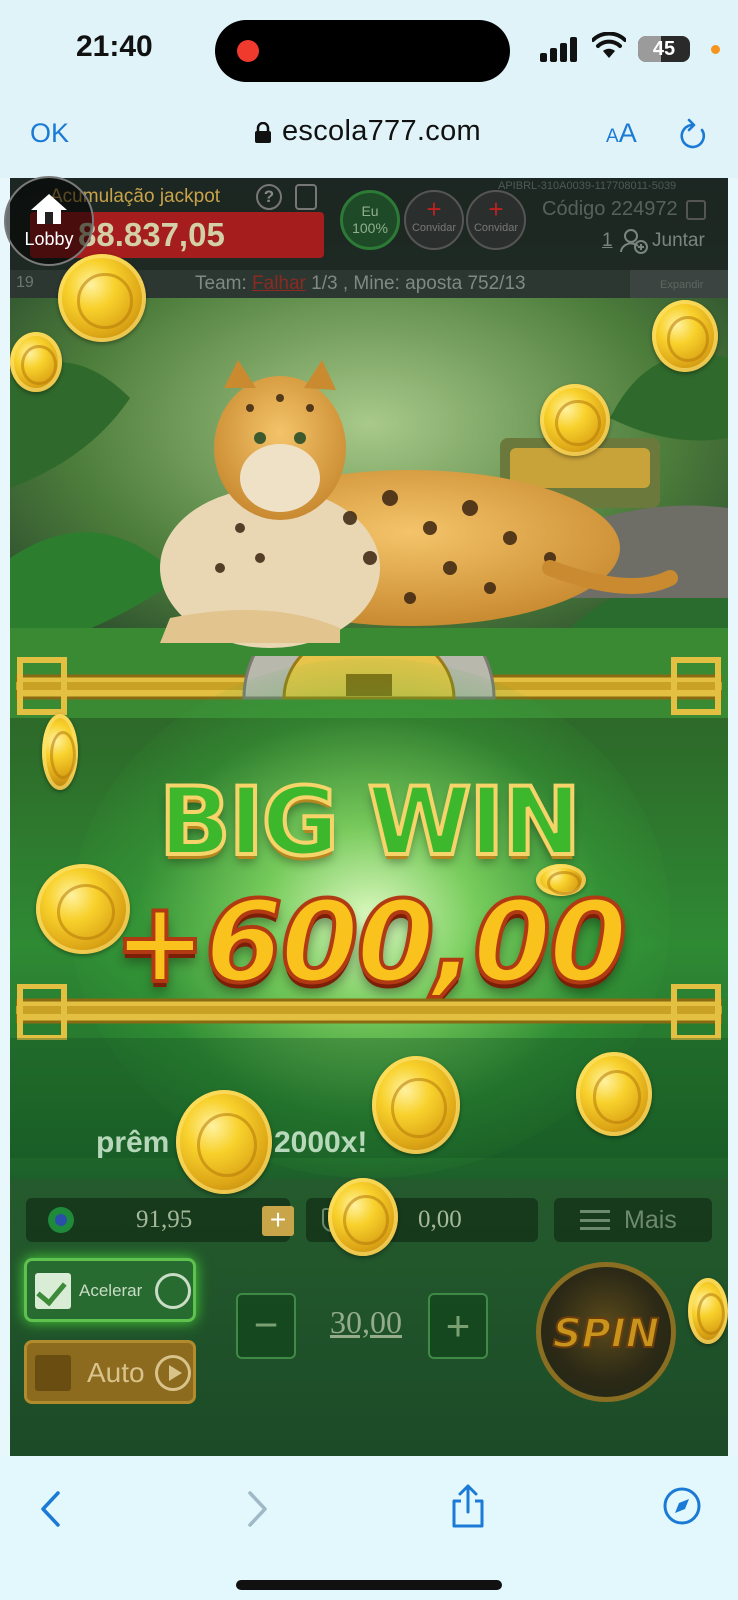 The height and width of the screenshot is (1600, 738). I want to click on battery-percent: 45, so click(664, 49).